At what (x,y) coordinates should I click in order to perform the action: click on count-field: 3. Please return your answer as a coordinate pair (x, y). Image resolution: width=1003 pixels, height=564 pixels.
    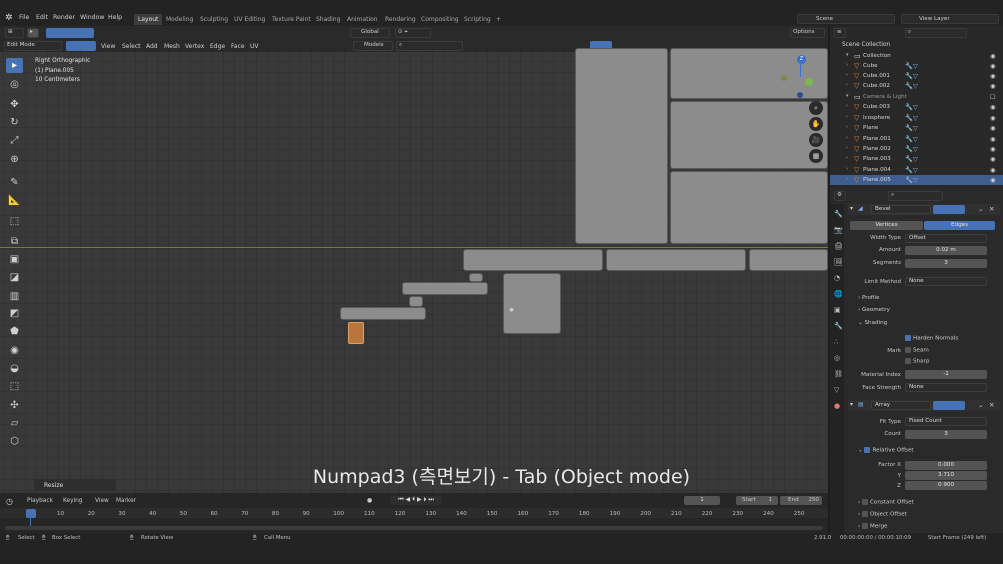
    Looking at the image, I should click on (946, 434).